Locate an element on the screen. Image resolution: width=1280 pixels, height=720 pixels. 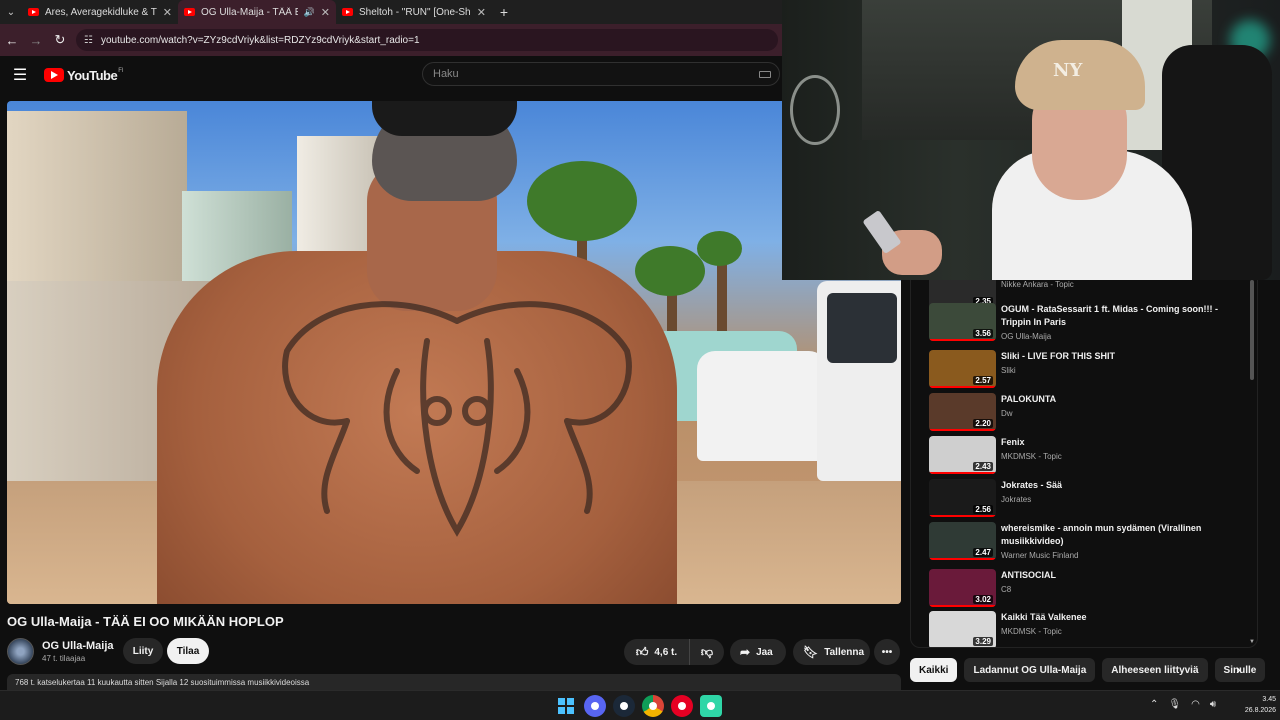
list-item: 2.20 PALOKUNTA Dw is located at coordinates (1084, 412).